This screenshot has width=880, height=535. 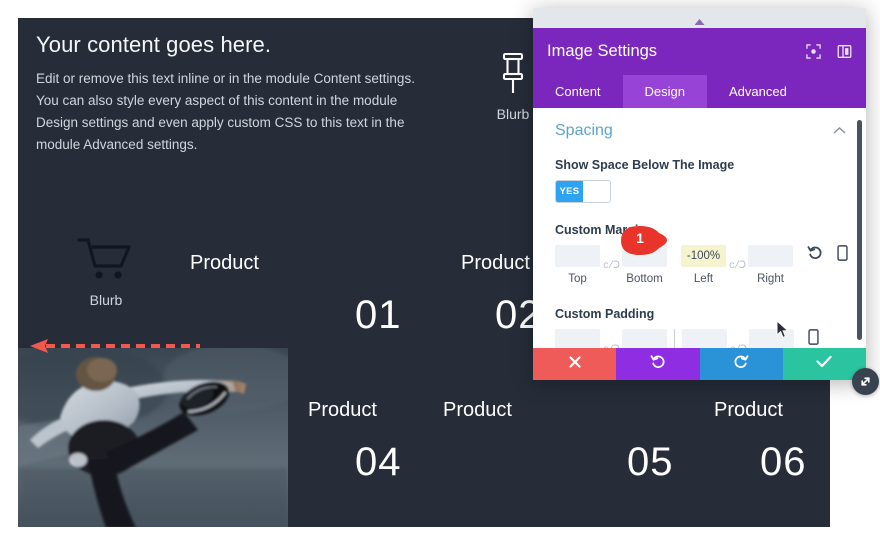 I want to click on custom-padding-row: Top c/Ↄ Bottom Left c/Ↄ, so click(x=700, y=338).